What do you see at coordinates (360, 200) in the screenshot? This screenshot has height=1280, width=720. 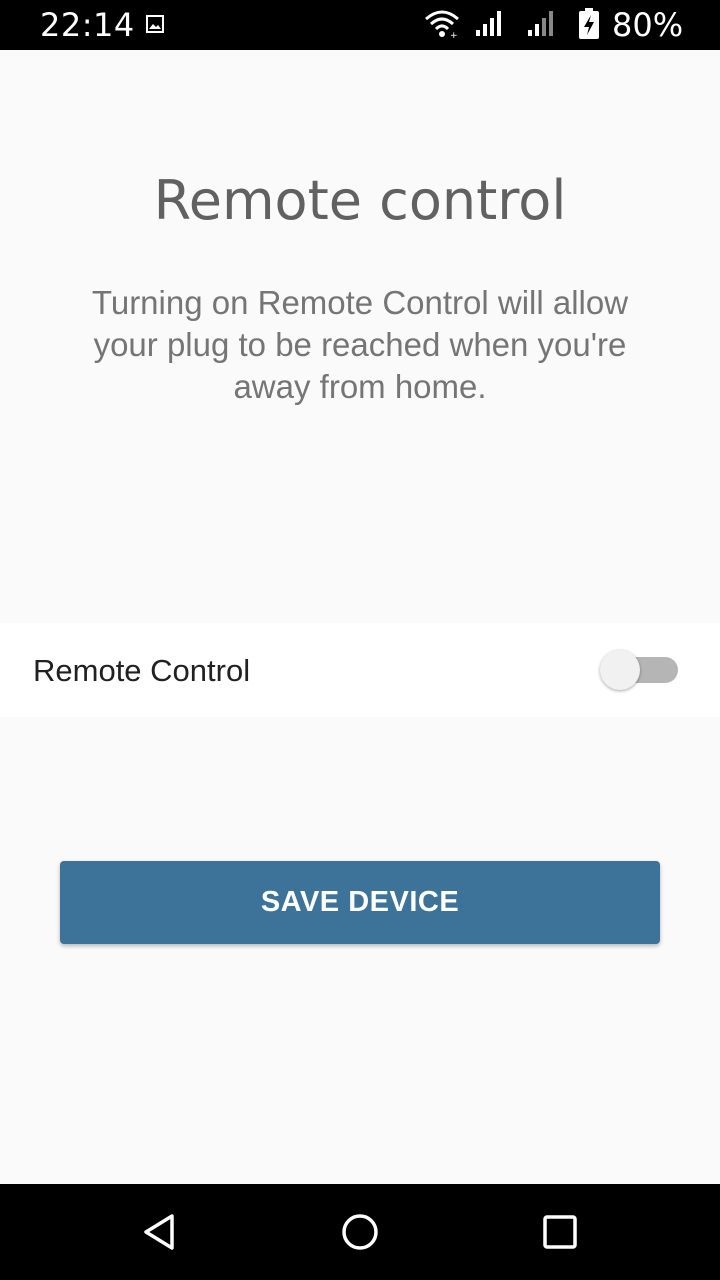 I see `page-title: Remote control` at bounding box center [360, 200].